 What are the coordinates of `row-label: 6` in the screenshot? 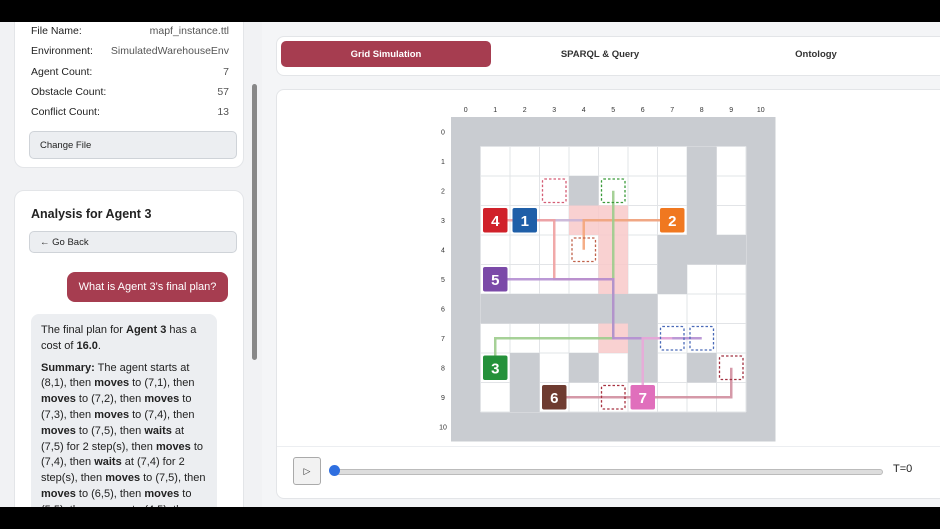 It's located at (443, 309).